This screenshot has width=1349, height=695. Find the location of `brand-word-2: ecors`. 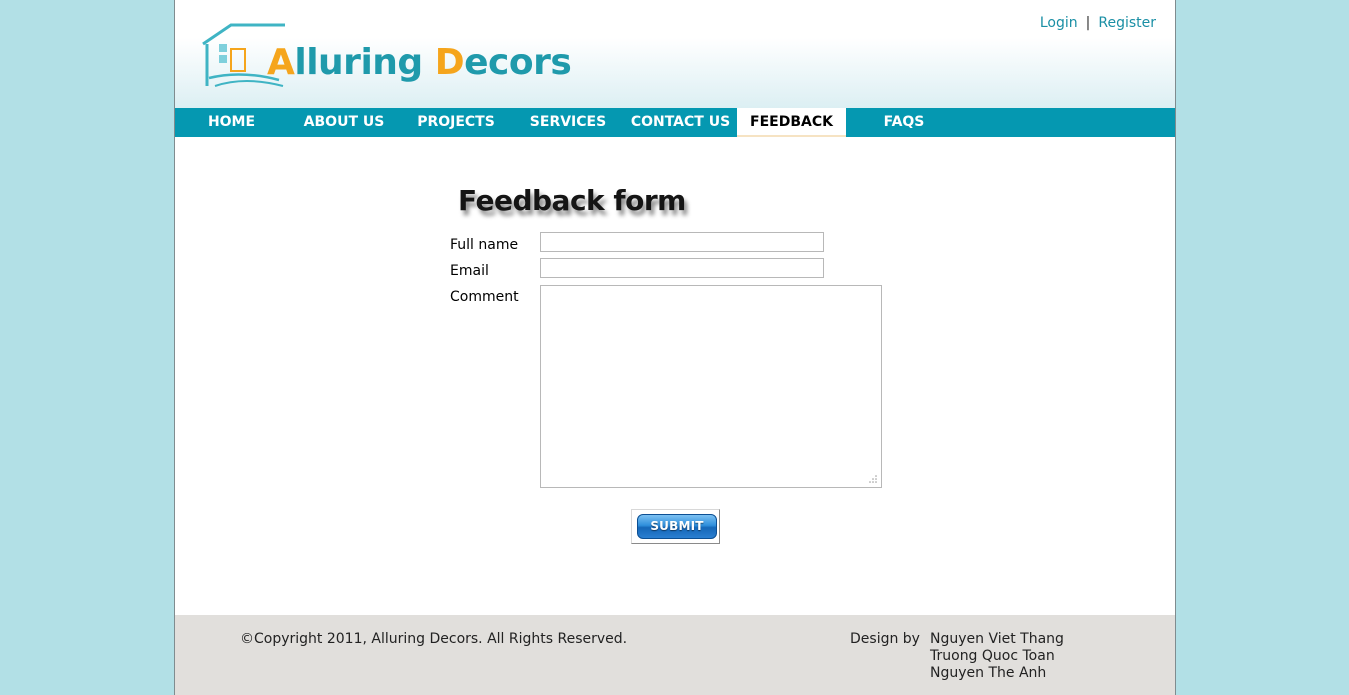

brand-word-2: ecors is located at coordinates (518, 62).